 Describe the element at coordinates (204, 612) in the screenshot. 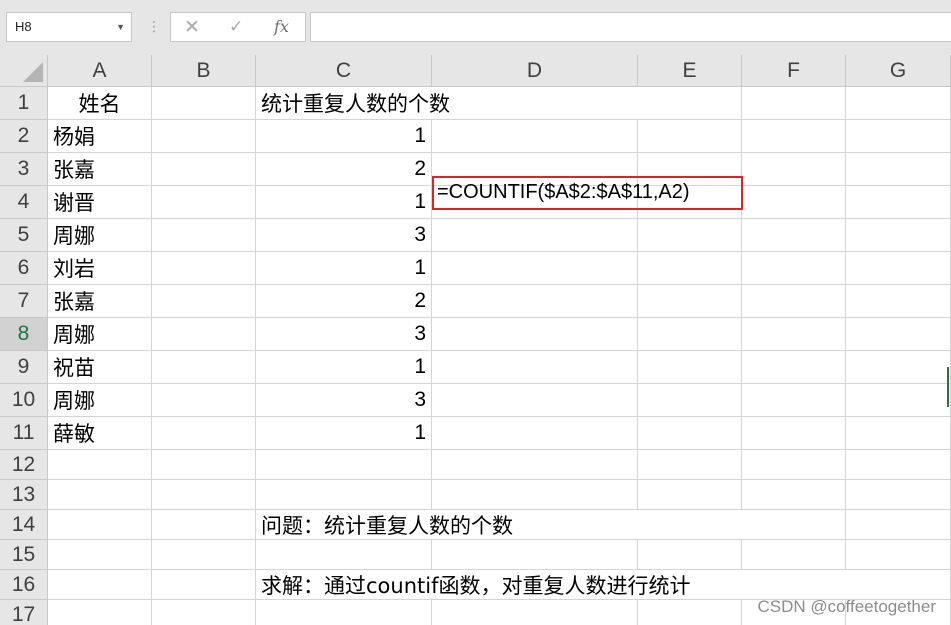

I see `cell-B17` at that location.